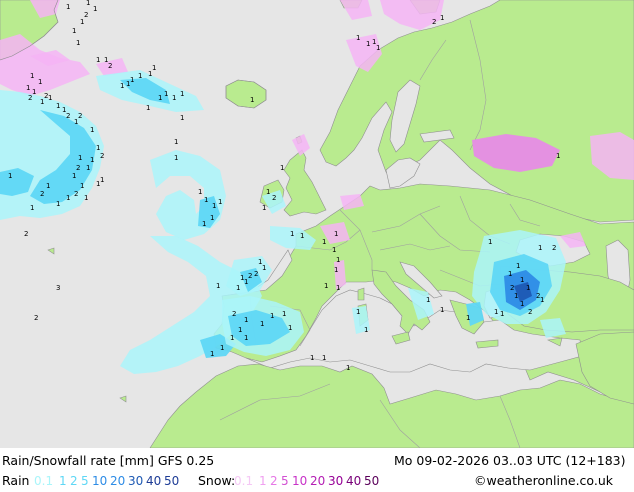  Describe the element at coordinates (172, 481) in the screenshot. I see `rain-scale-value-8: 50` at that location.